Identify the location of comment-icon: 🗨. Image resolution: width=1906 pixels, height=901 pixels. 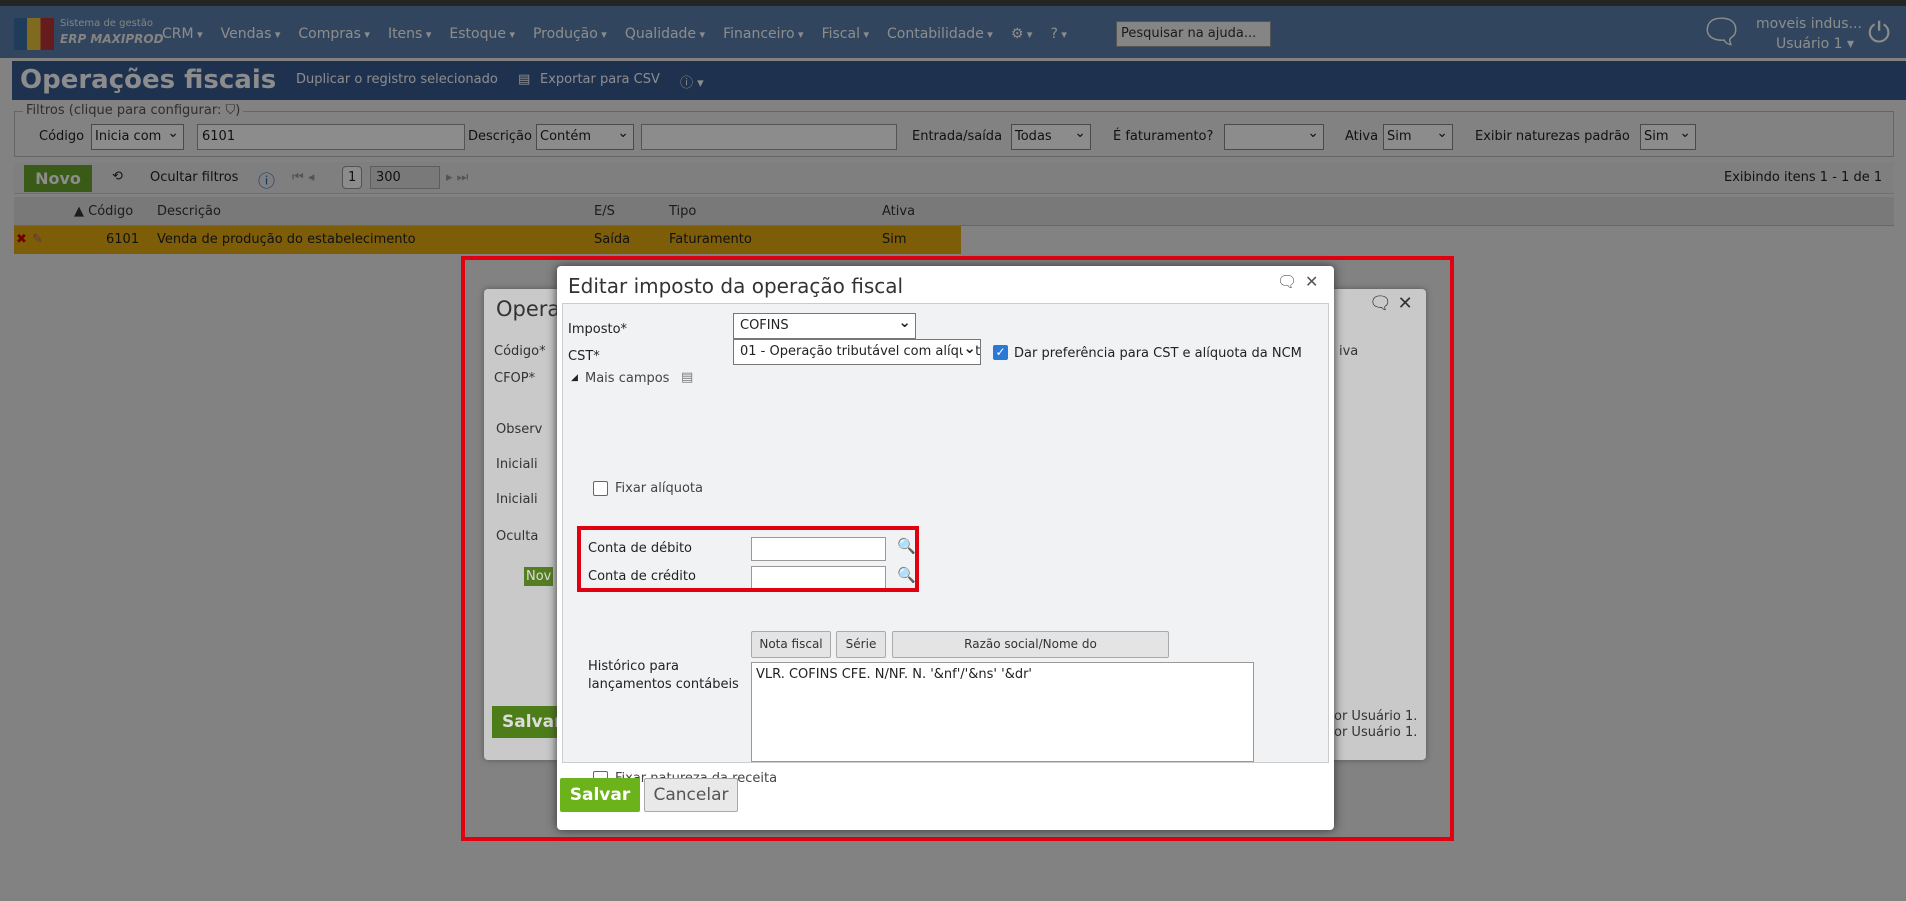
(1287, 281).